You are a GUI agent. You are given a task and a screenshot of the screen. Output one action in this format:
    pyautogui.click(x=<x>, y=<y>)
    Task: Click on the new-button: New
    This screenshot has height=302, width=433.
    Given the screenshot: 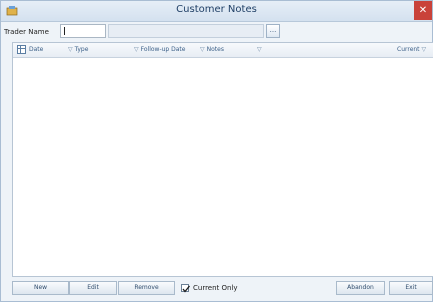 What is the action you would take?
    pyautogui.click(x=40, y=288)
    